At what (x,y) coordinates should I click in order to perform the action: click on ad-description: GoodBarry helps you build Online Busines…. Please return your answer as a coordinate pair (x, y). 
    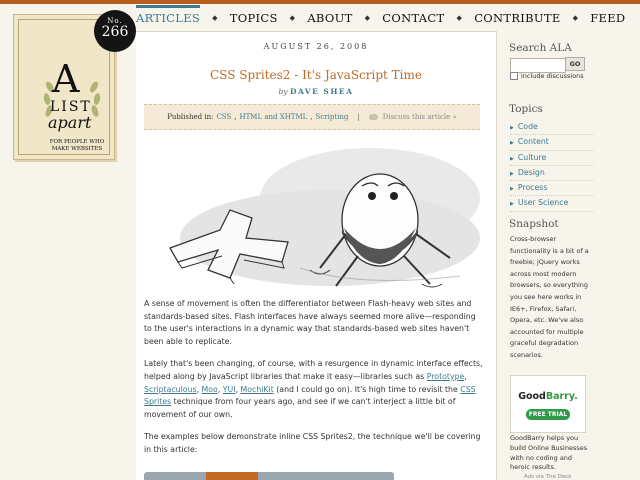
    Looking at the image, I should click on (549, 453).